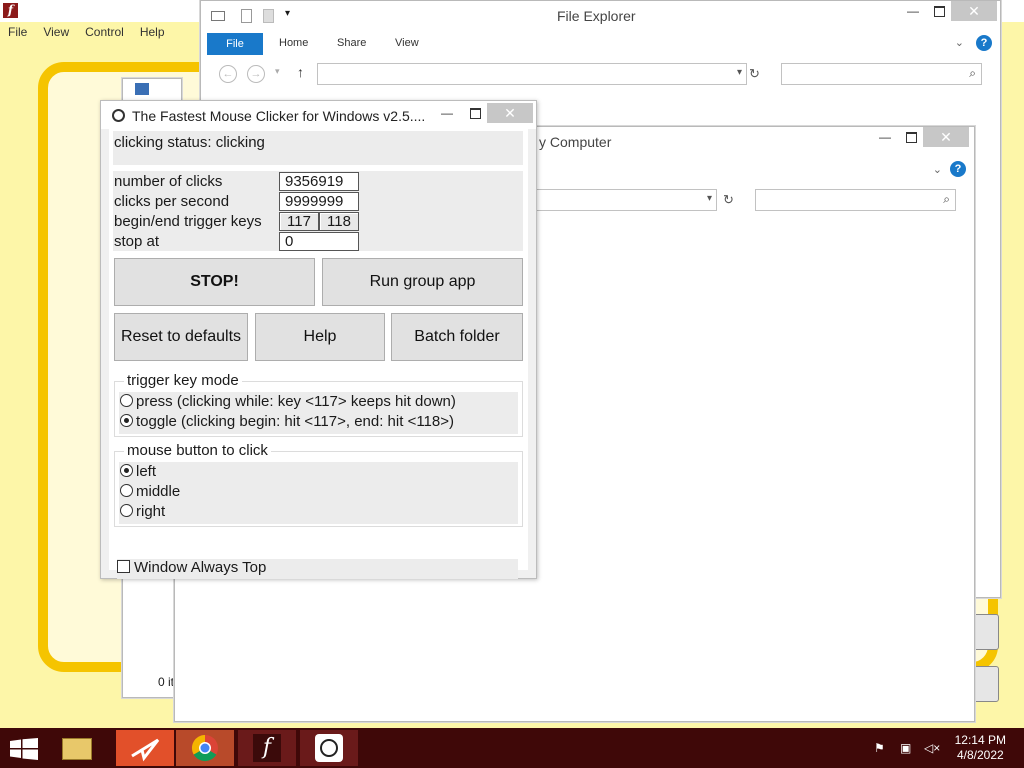  I want to click on clock-time: 12:14 PM, so click(980, 740).